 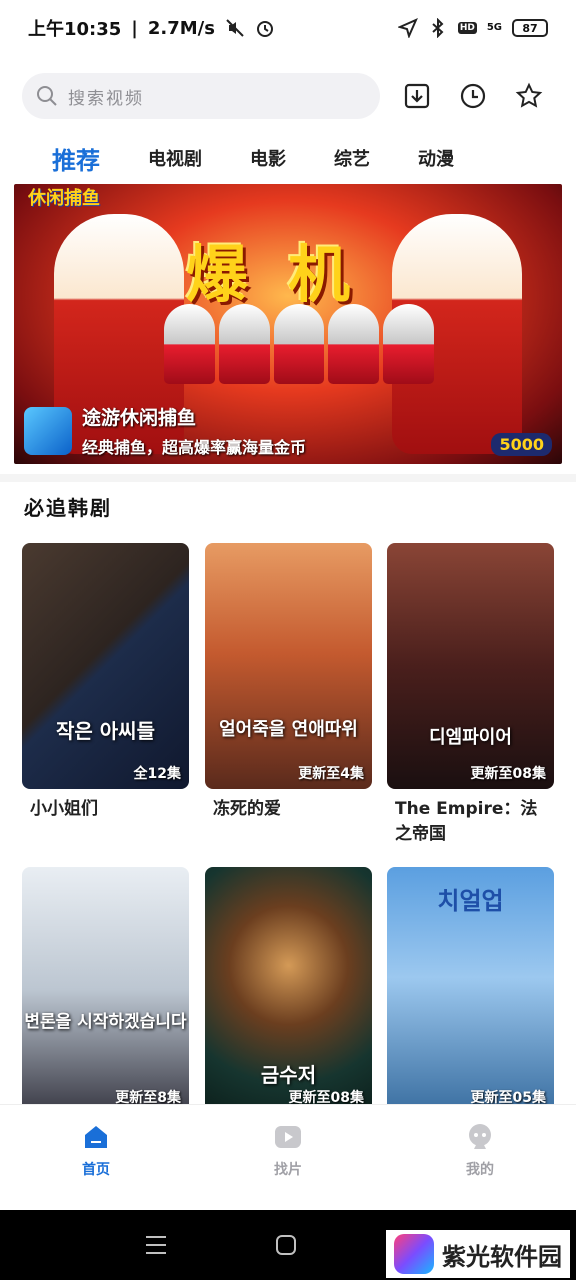 I want to click on app-icon, so click(x=48, y=430).